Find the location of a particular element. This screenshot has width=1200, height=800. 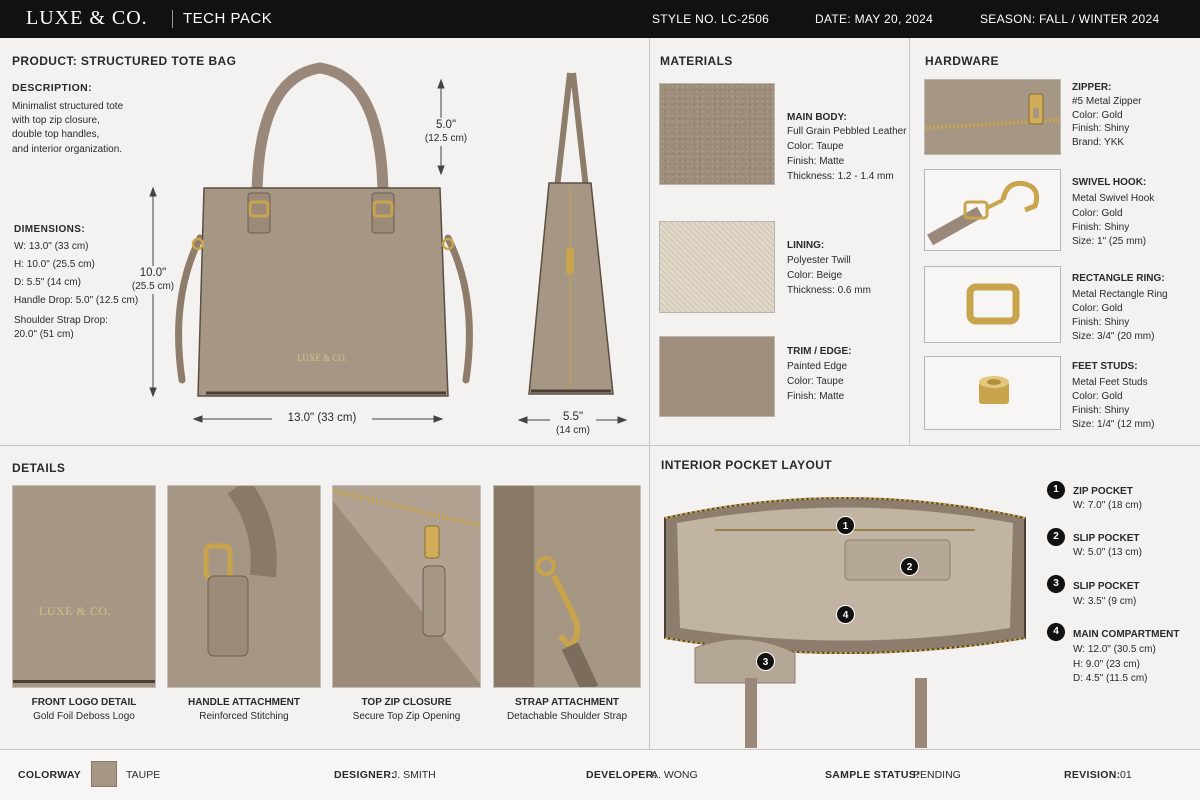

feet-stud-icon is located at coordinates (994, 390).